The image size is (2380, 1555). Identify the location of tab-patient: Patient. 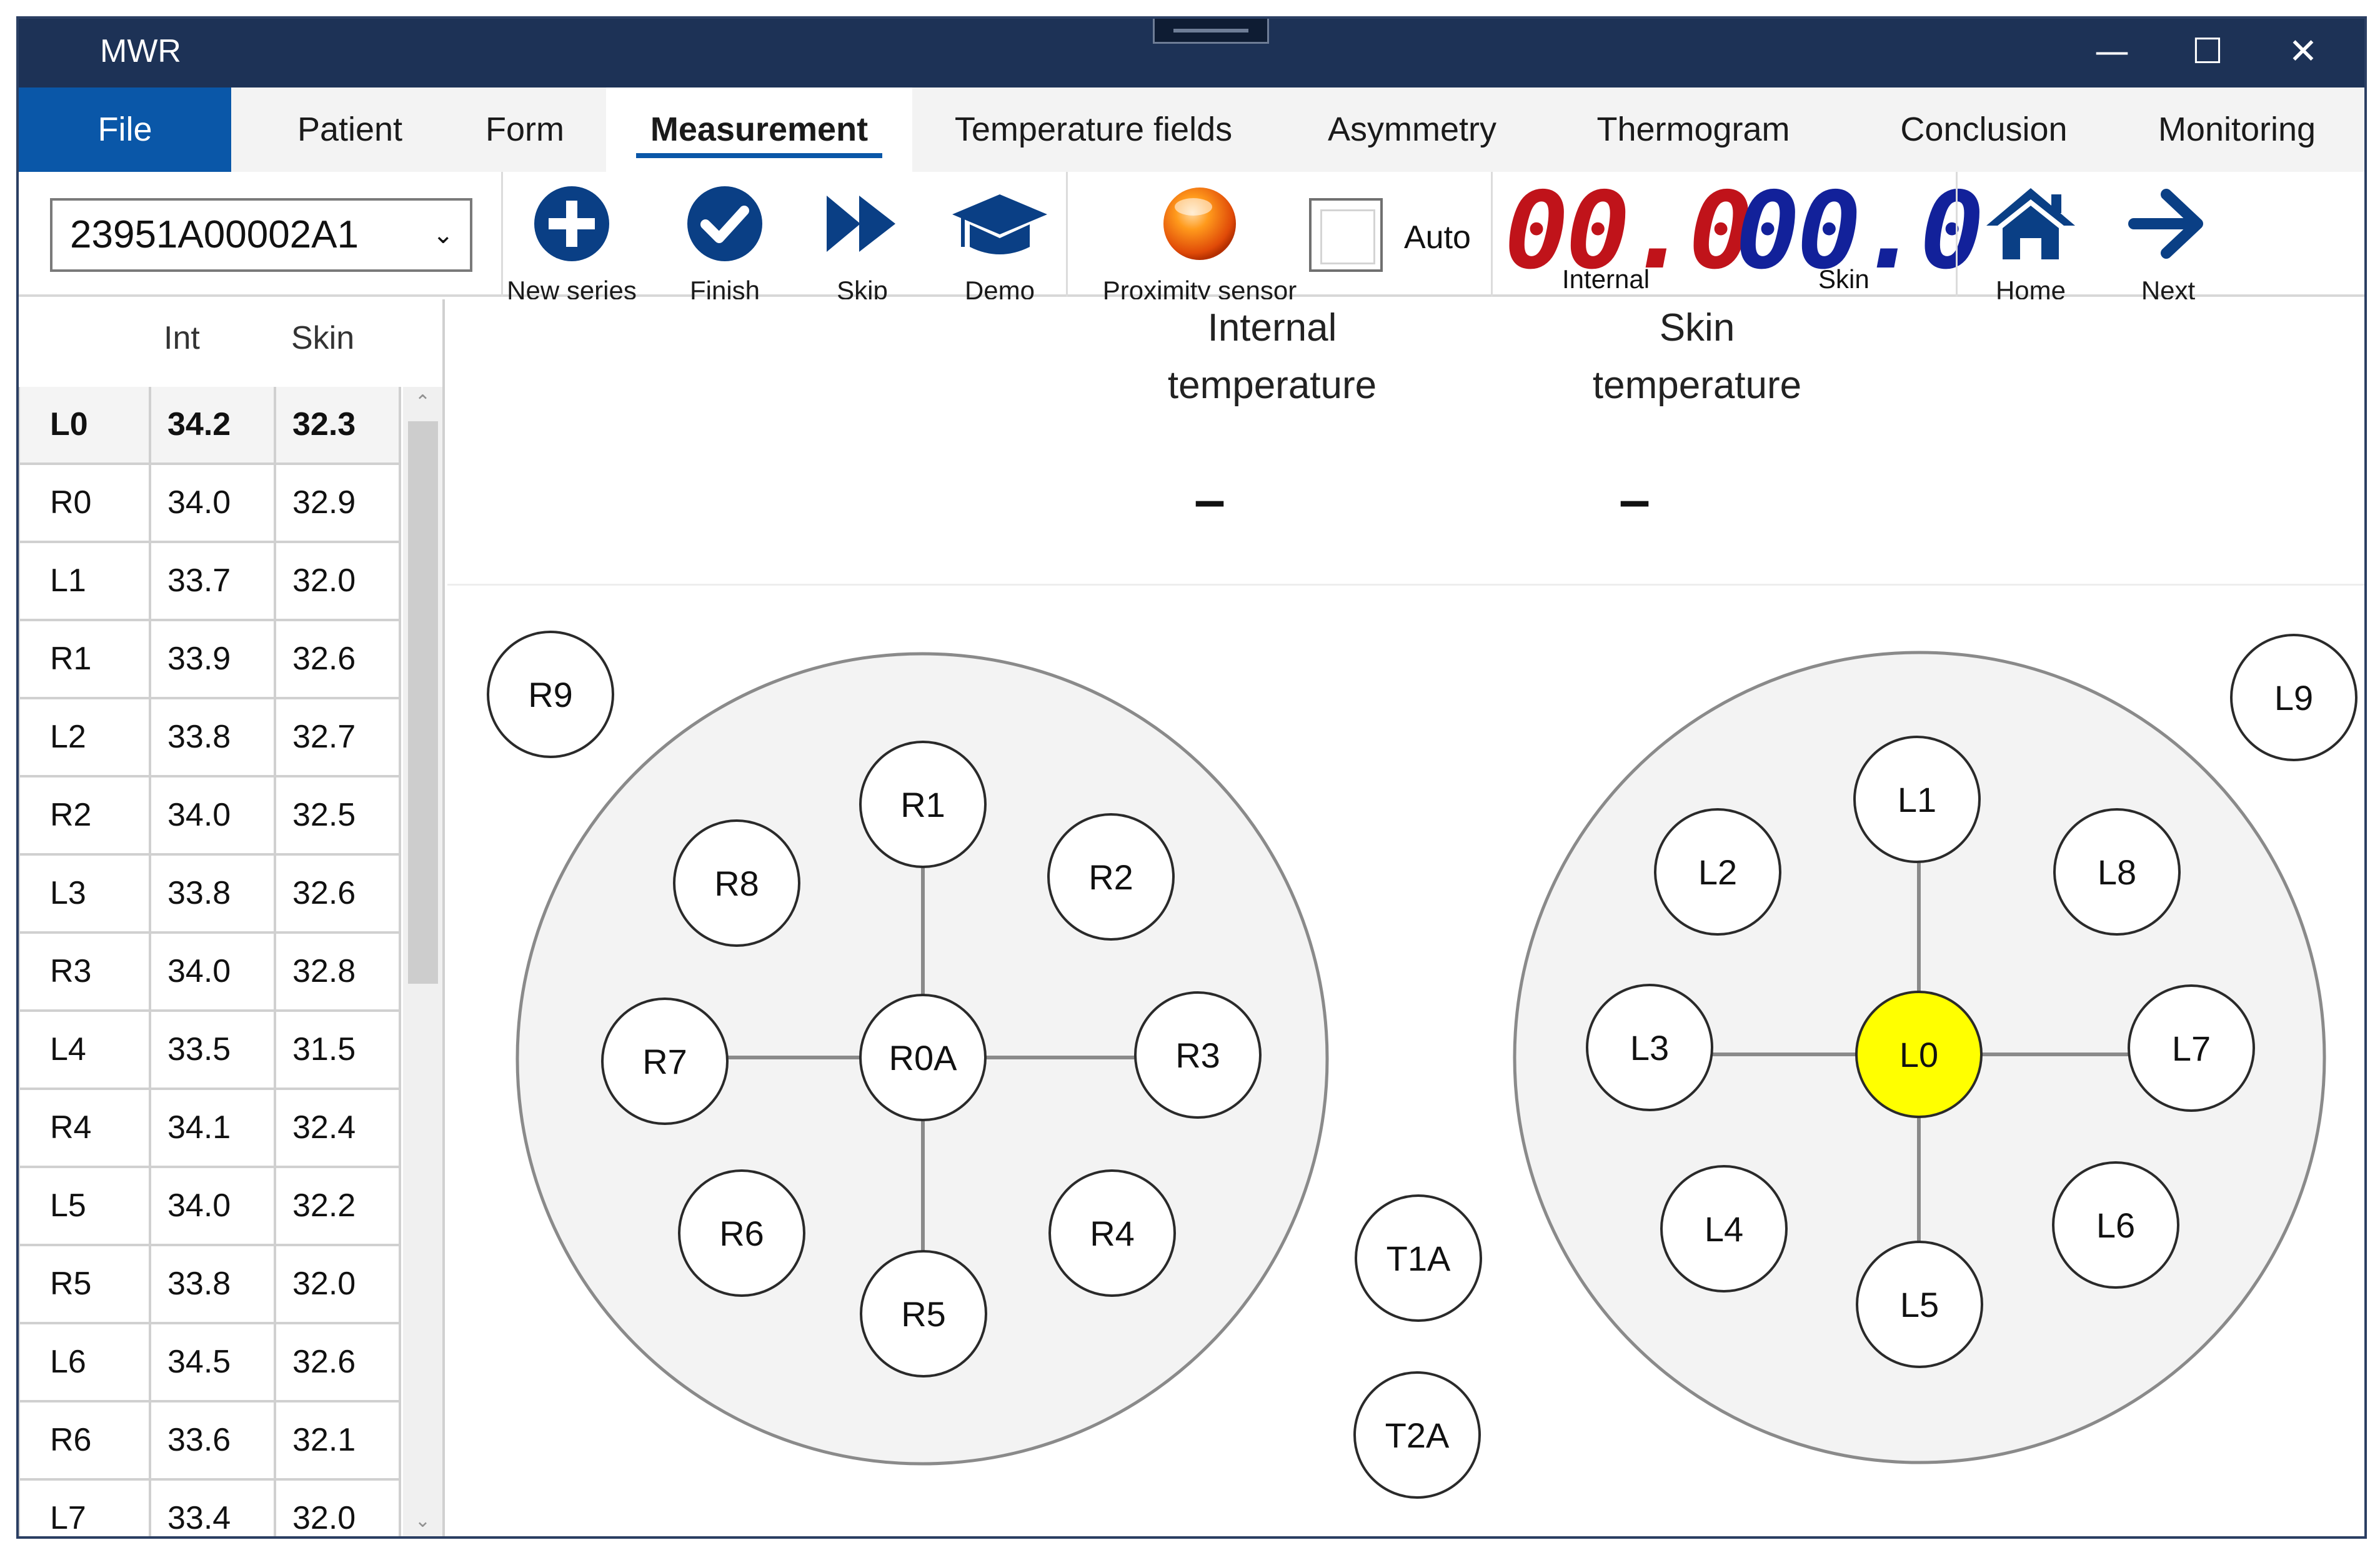
(350, 130).